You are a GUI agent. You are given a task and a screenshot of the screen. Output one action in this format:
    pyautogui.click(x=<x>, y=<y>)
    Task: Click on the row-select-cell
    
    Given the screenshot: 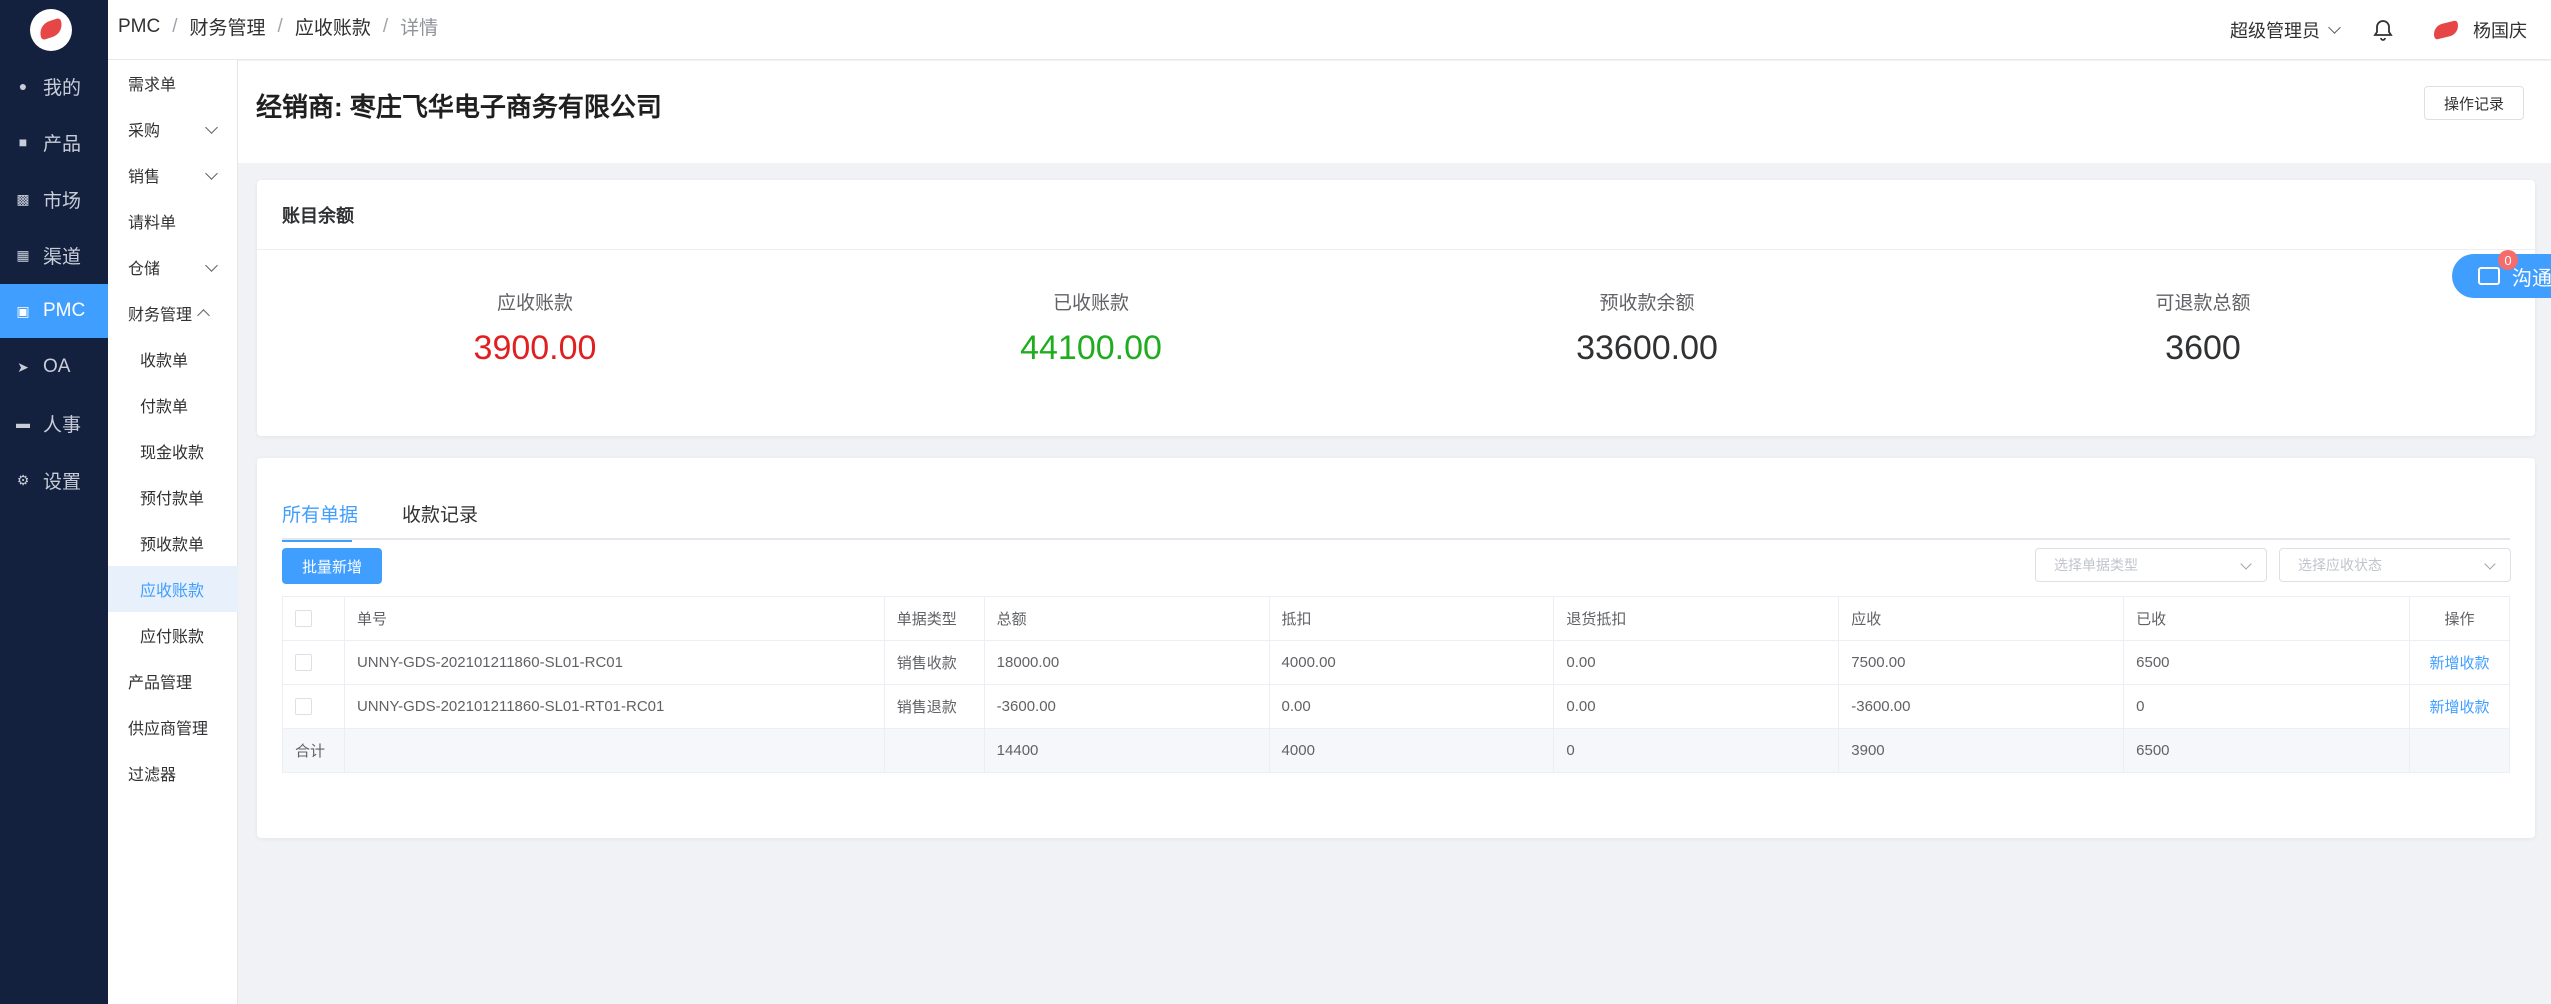 What is the action you would take?
    pyautogui.click(x=313, y=662)
    